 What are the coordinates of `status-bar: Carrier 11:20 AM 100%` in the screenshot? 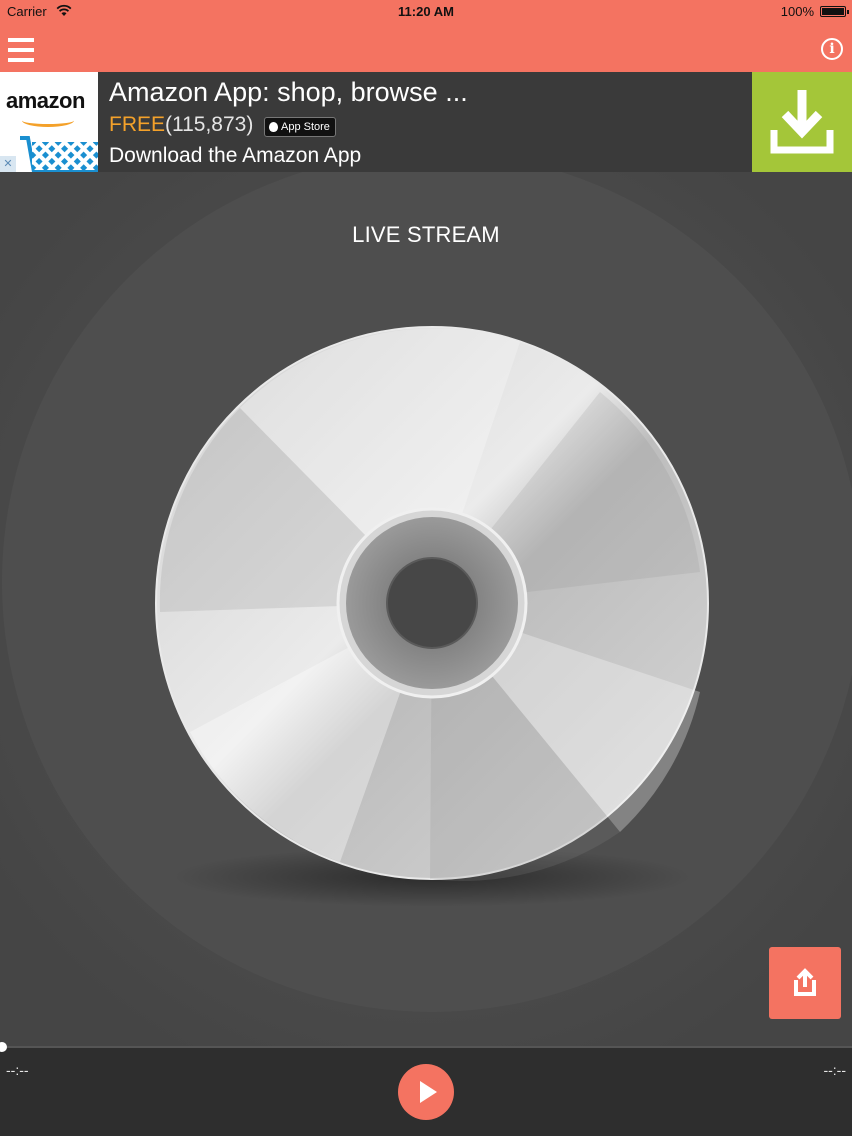 It's located at (426, 12).